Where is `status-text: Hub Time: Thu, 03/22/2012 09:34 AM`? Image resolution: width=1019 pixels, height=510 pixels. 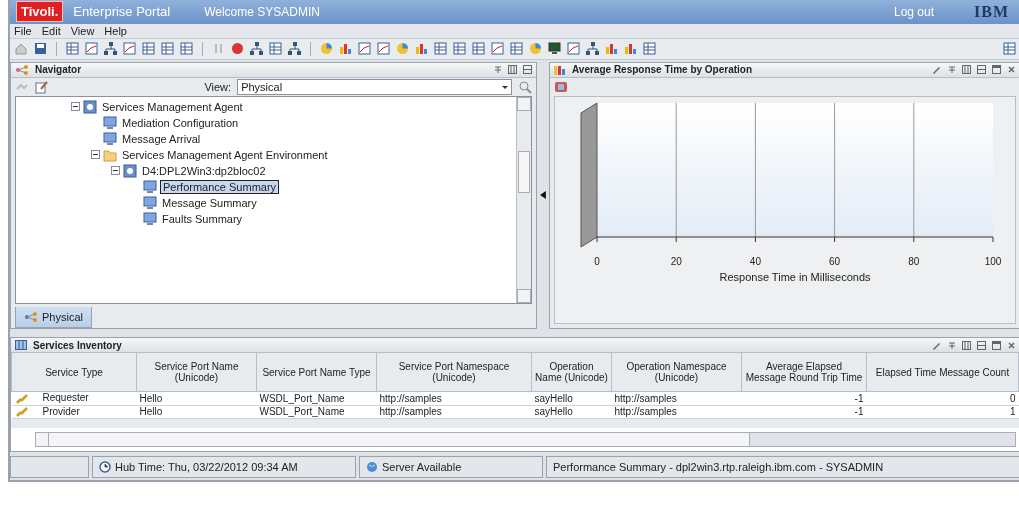 status-text: Hub Time: Thu, 03/22/2012 09:34 AM is located at coordinates (206, 467).